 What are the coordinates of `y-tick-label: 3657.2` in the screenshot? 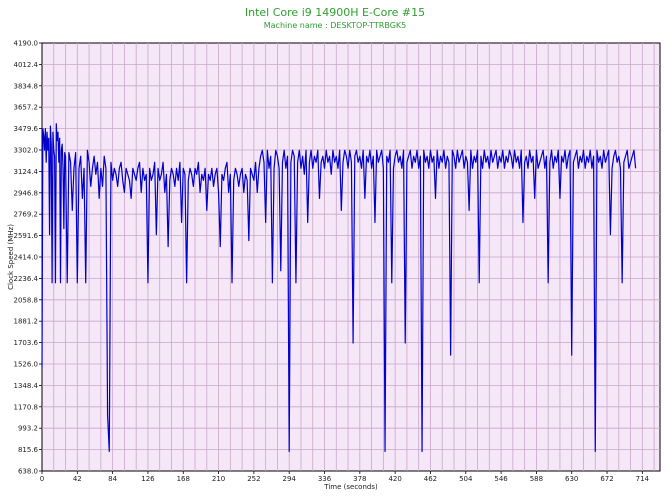 It's located at (26, 108).